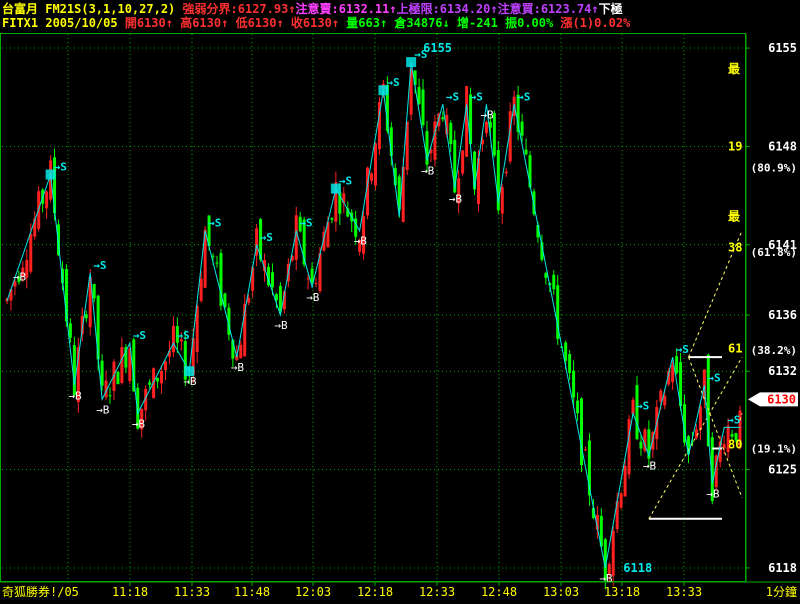 Image resolution: width=800 pixels, height=604 pixels. Describe the element at coordinates (40, 591) in the screenshot. I see `footer-left-label: 奇狐勝券!/05` at that location.